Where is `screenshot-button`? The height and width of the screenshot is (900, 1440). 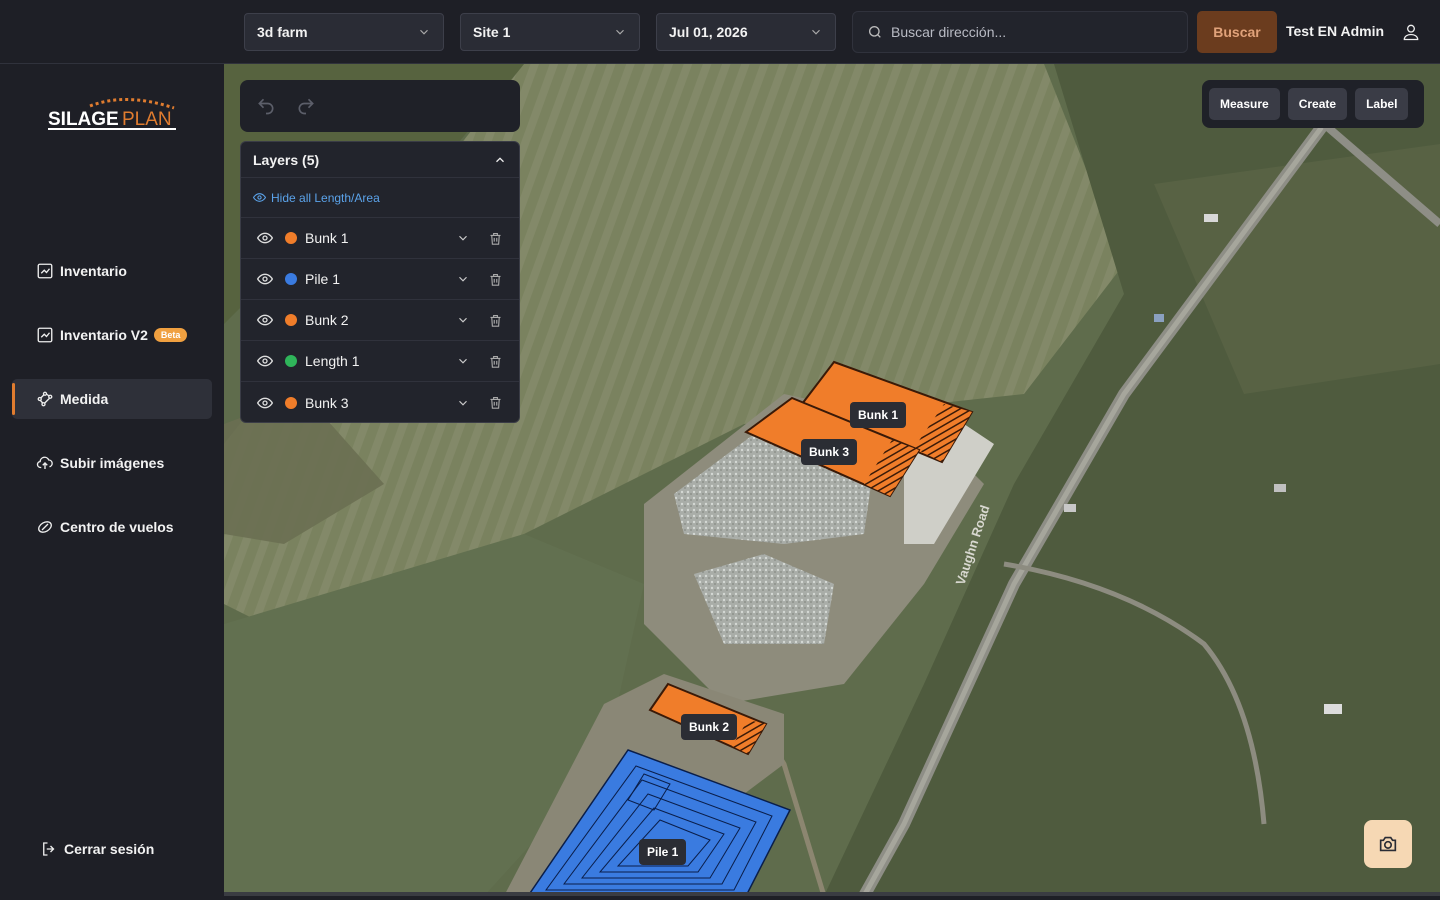
screenshot-button is located at coordinates (1388, 844).